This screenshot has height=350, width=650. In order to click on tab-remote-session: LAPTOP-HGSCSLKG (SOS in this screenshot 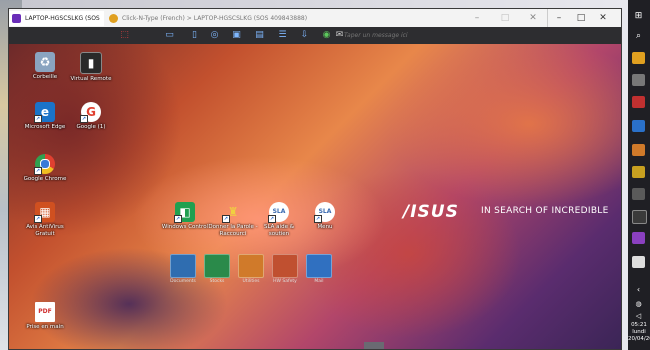, I will do `click(56, 18)`.